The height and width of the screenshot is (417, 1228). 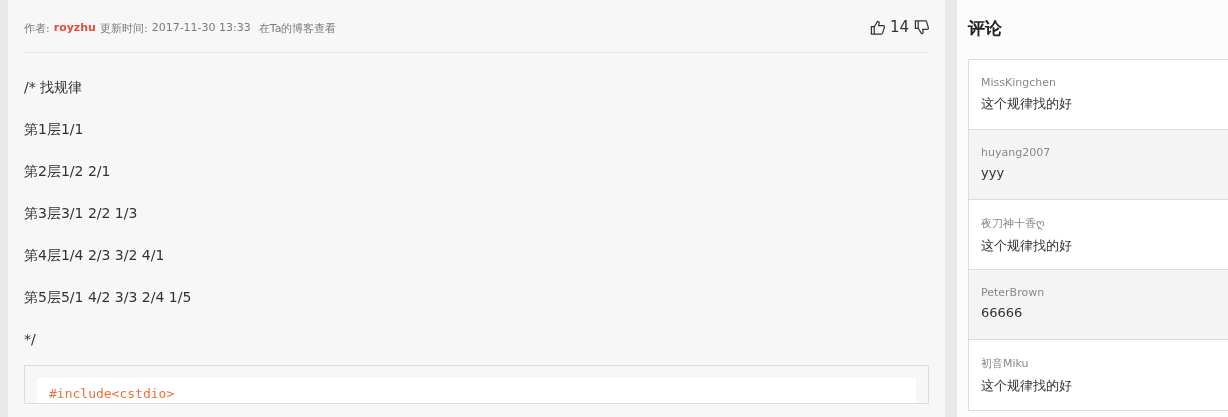 What do you see at coordinates (993, 172) in the screenshot?
I see `comment-text: yyy` at bounding box center [993, 172].